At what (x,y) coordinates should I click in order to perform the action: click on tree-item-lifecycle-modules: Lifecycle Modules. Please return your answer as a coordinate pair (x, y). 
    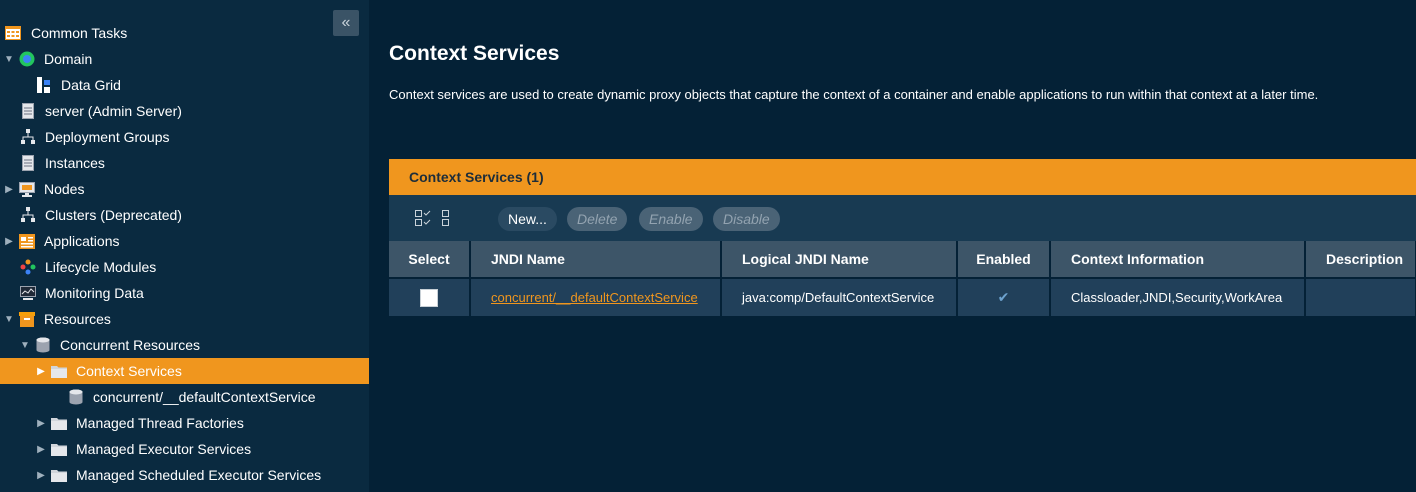
    Looking at the image, I should click on (184, 267).